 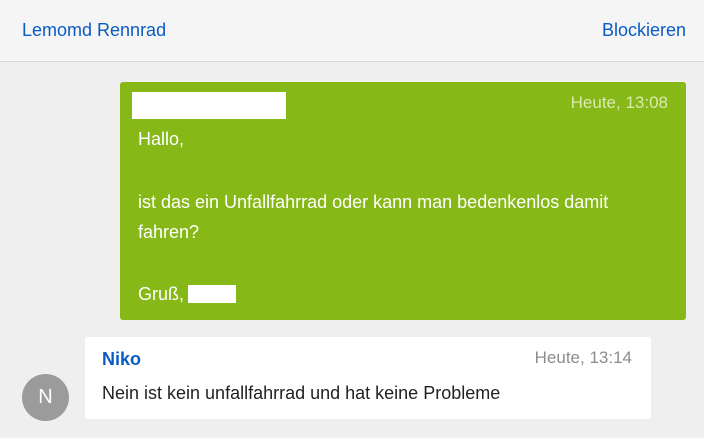 I want to click on outgoing-message-signoff-line: Gruß,, so click(x=187, y=294).